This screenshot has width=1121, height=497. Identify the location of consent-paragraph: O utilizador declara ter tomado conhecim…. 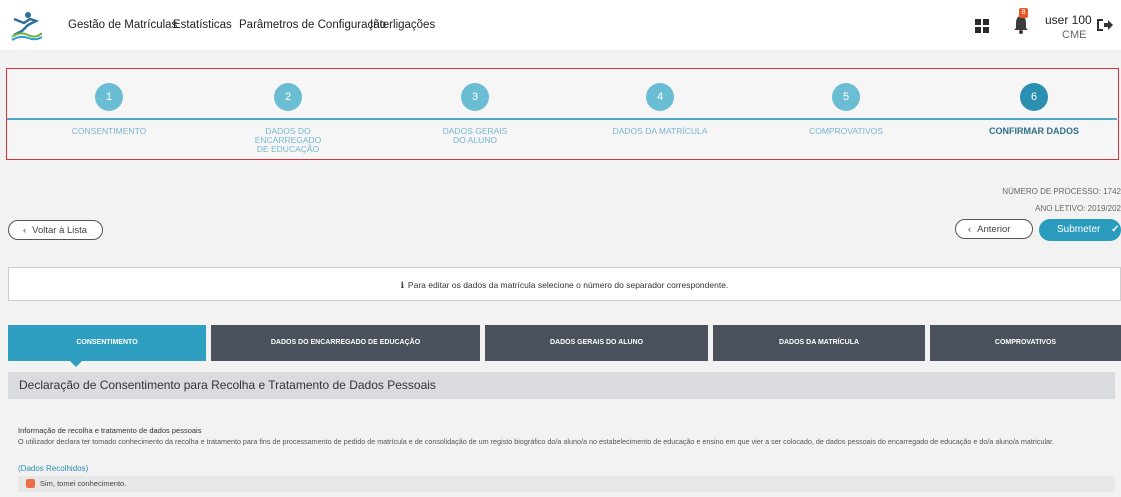
(536, 441).